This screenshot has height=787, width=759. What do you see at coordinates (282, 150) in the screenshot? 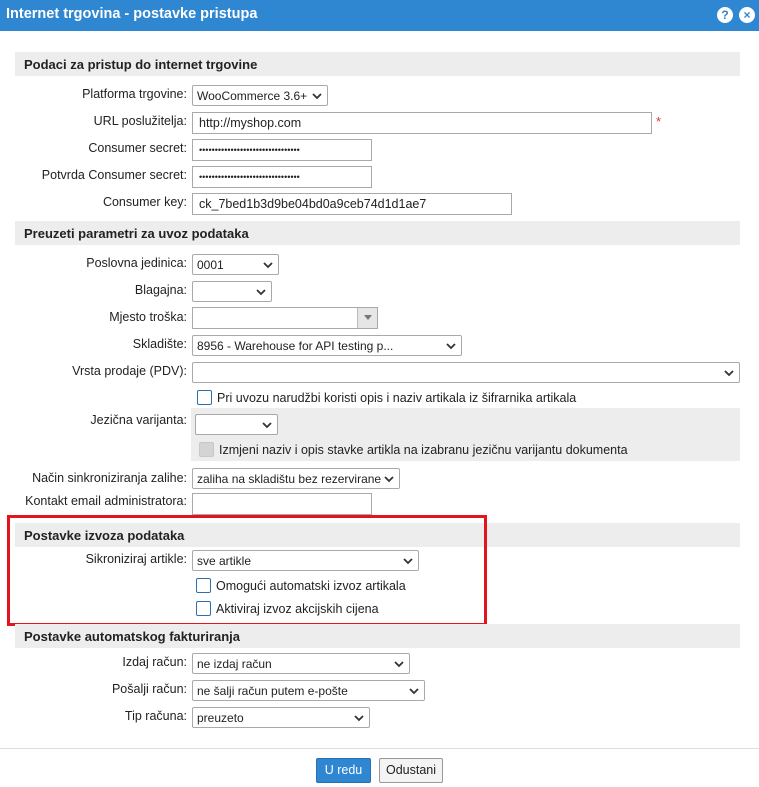
I see `secret-input: ••••••••••••••••••••••••••••••••` at bounding box center [282, 150].